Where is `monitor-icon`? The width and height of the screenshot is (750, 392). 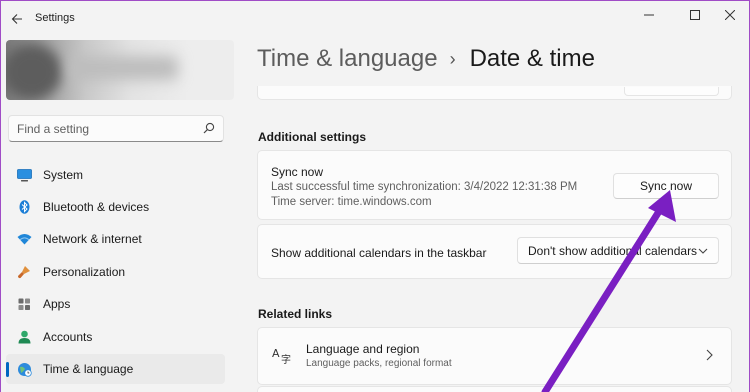 monitor-icon is located at coordinates (24, 175).